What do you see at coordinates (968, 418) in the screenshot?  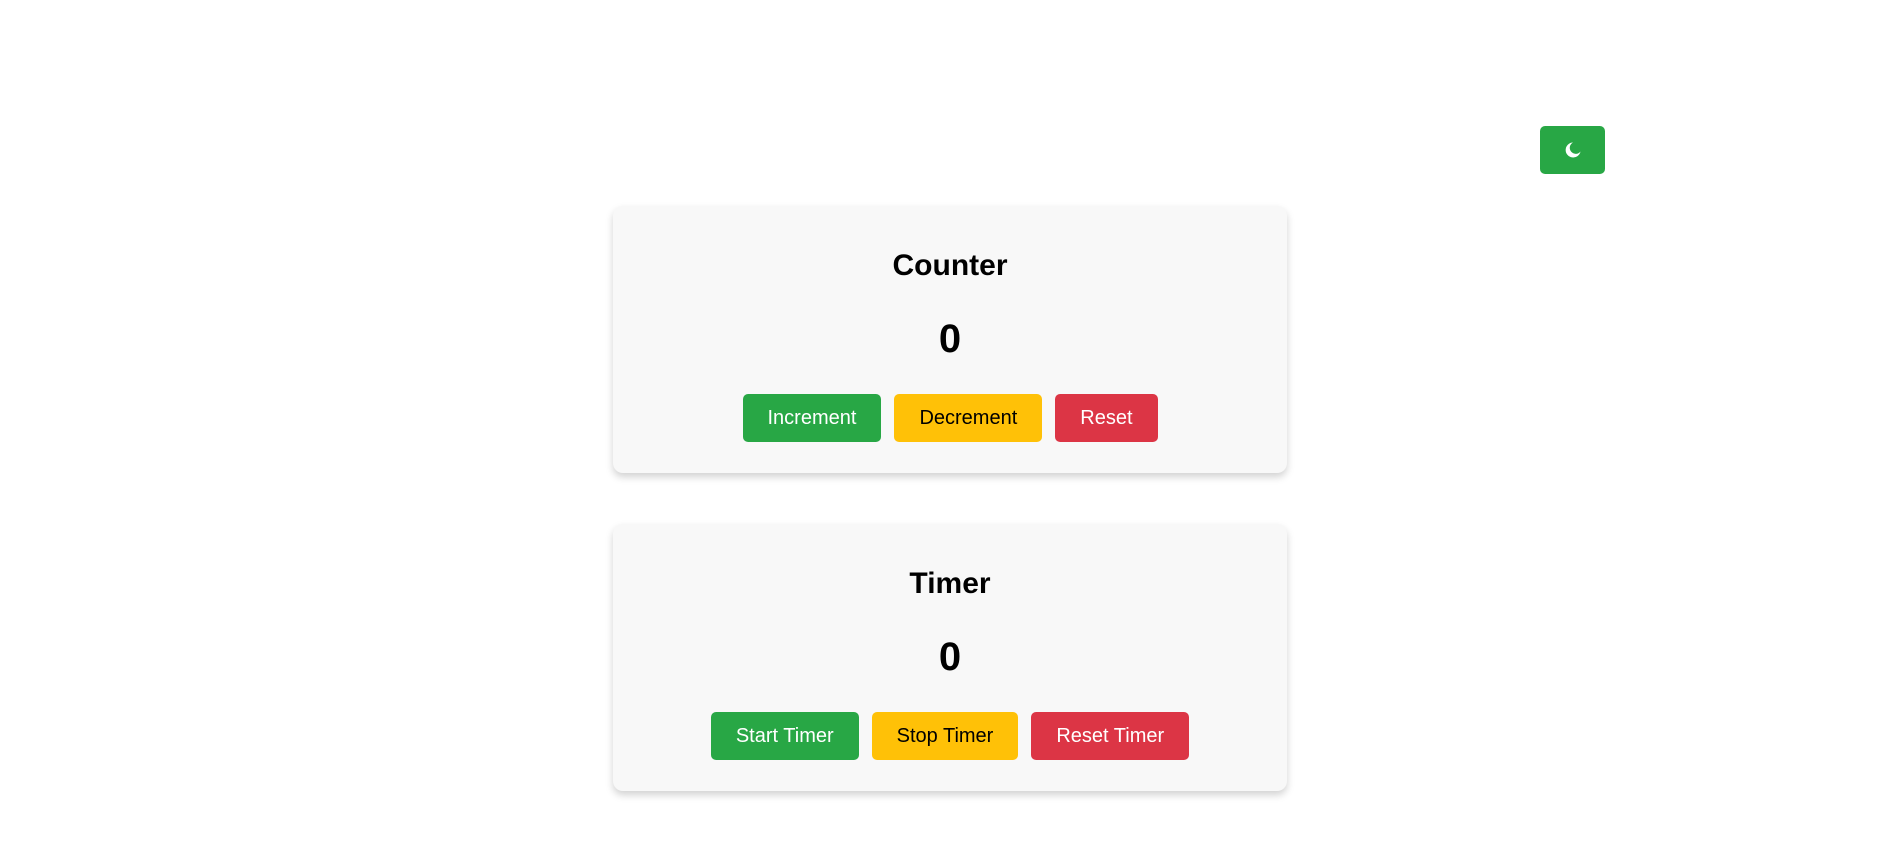 I see `decrement-button: Decrement` at bounding box center [968, 418].